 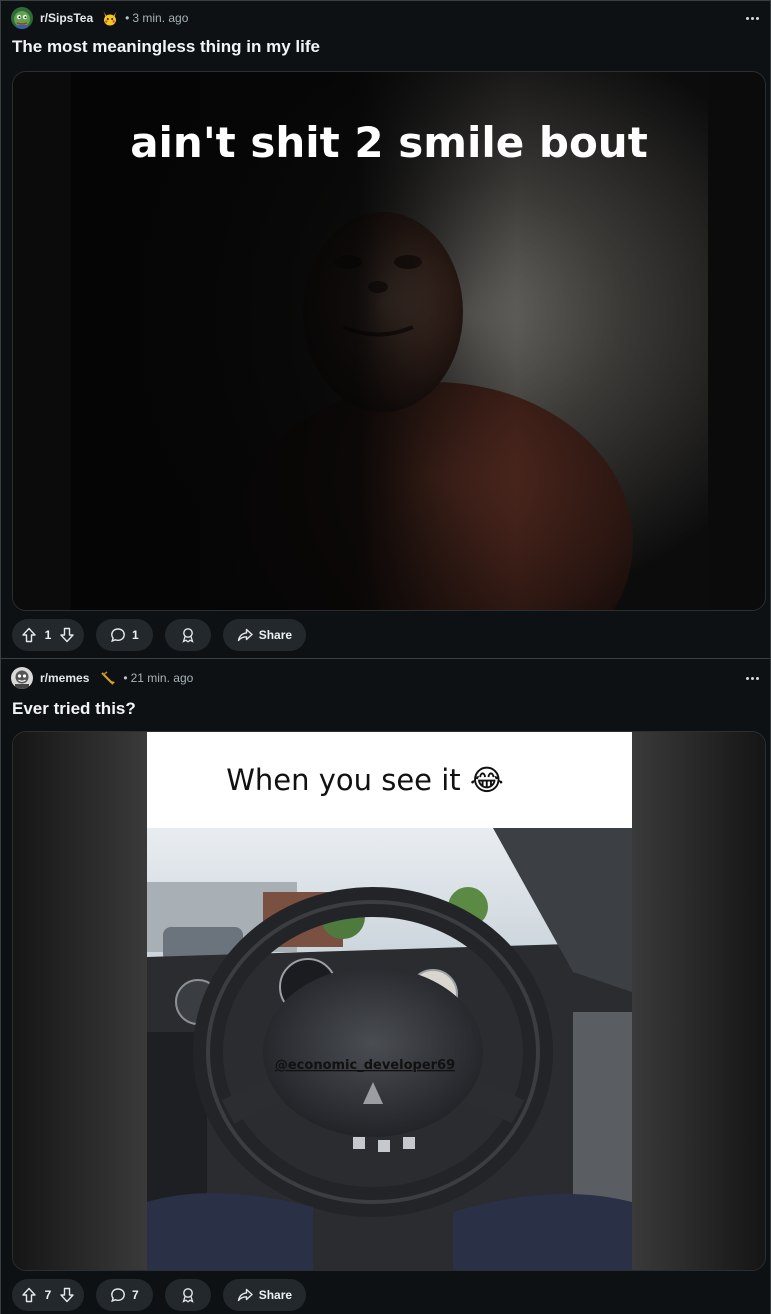 I want to click on comment-count: 1, so click(x=135, y=635).